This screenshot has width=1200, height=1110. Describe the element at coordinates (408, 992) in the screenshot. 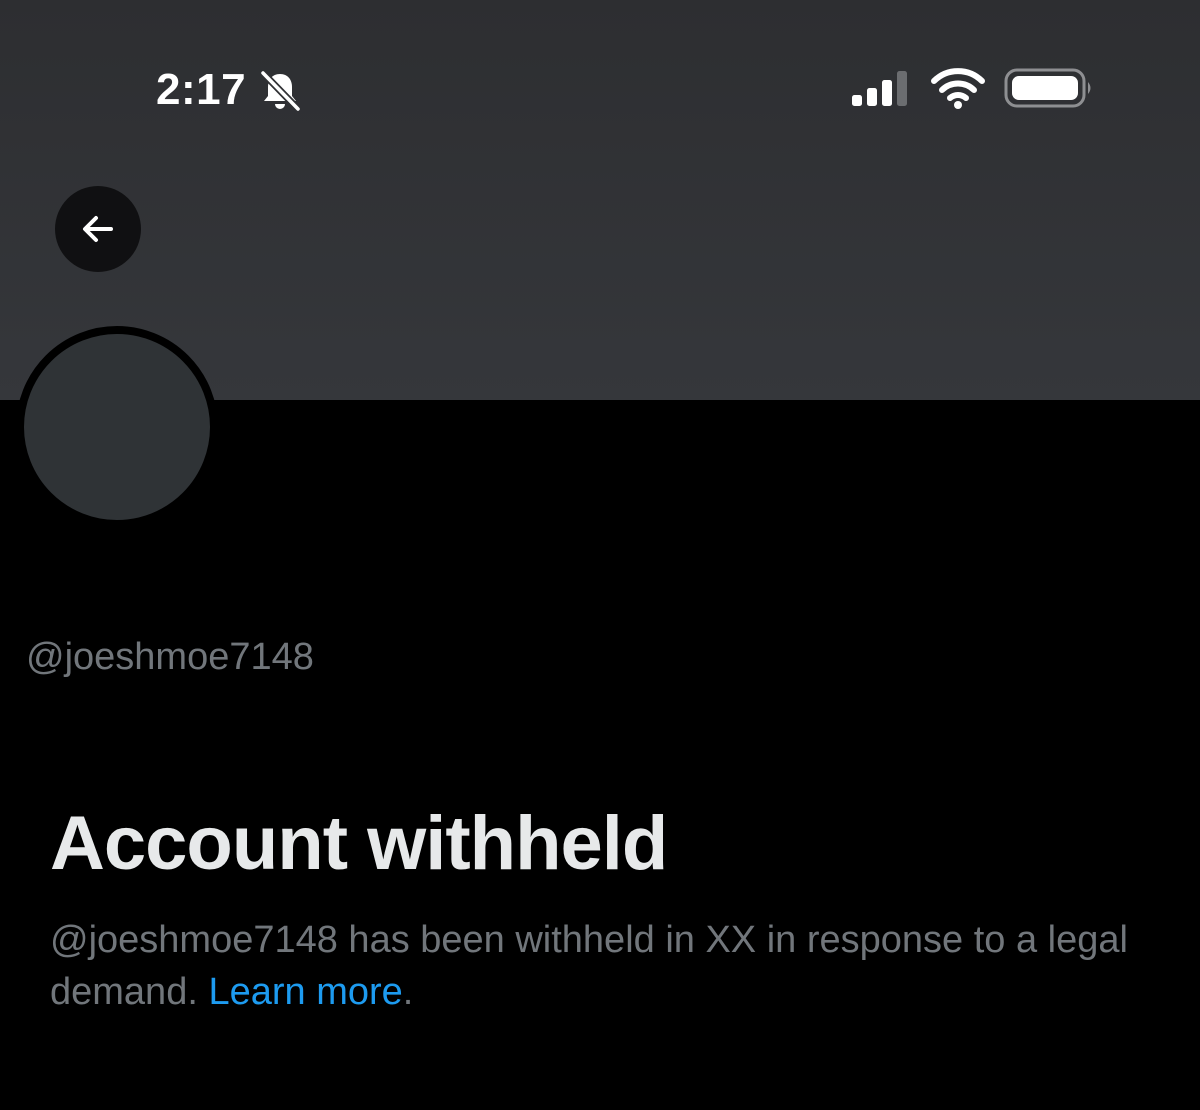

I see `withheld-message-period: .` at that location.